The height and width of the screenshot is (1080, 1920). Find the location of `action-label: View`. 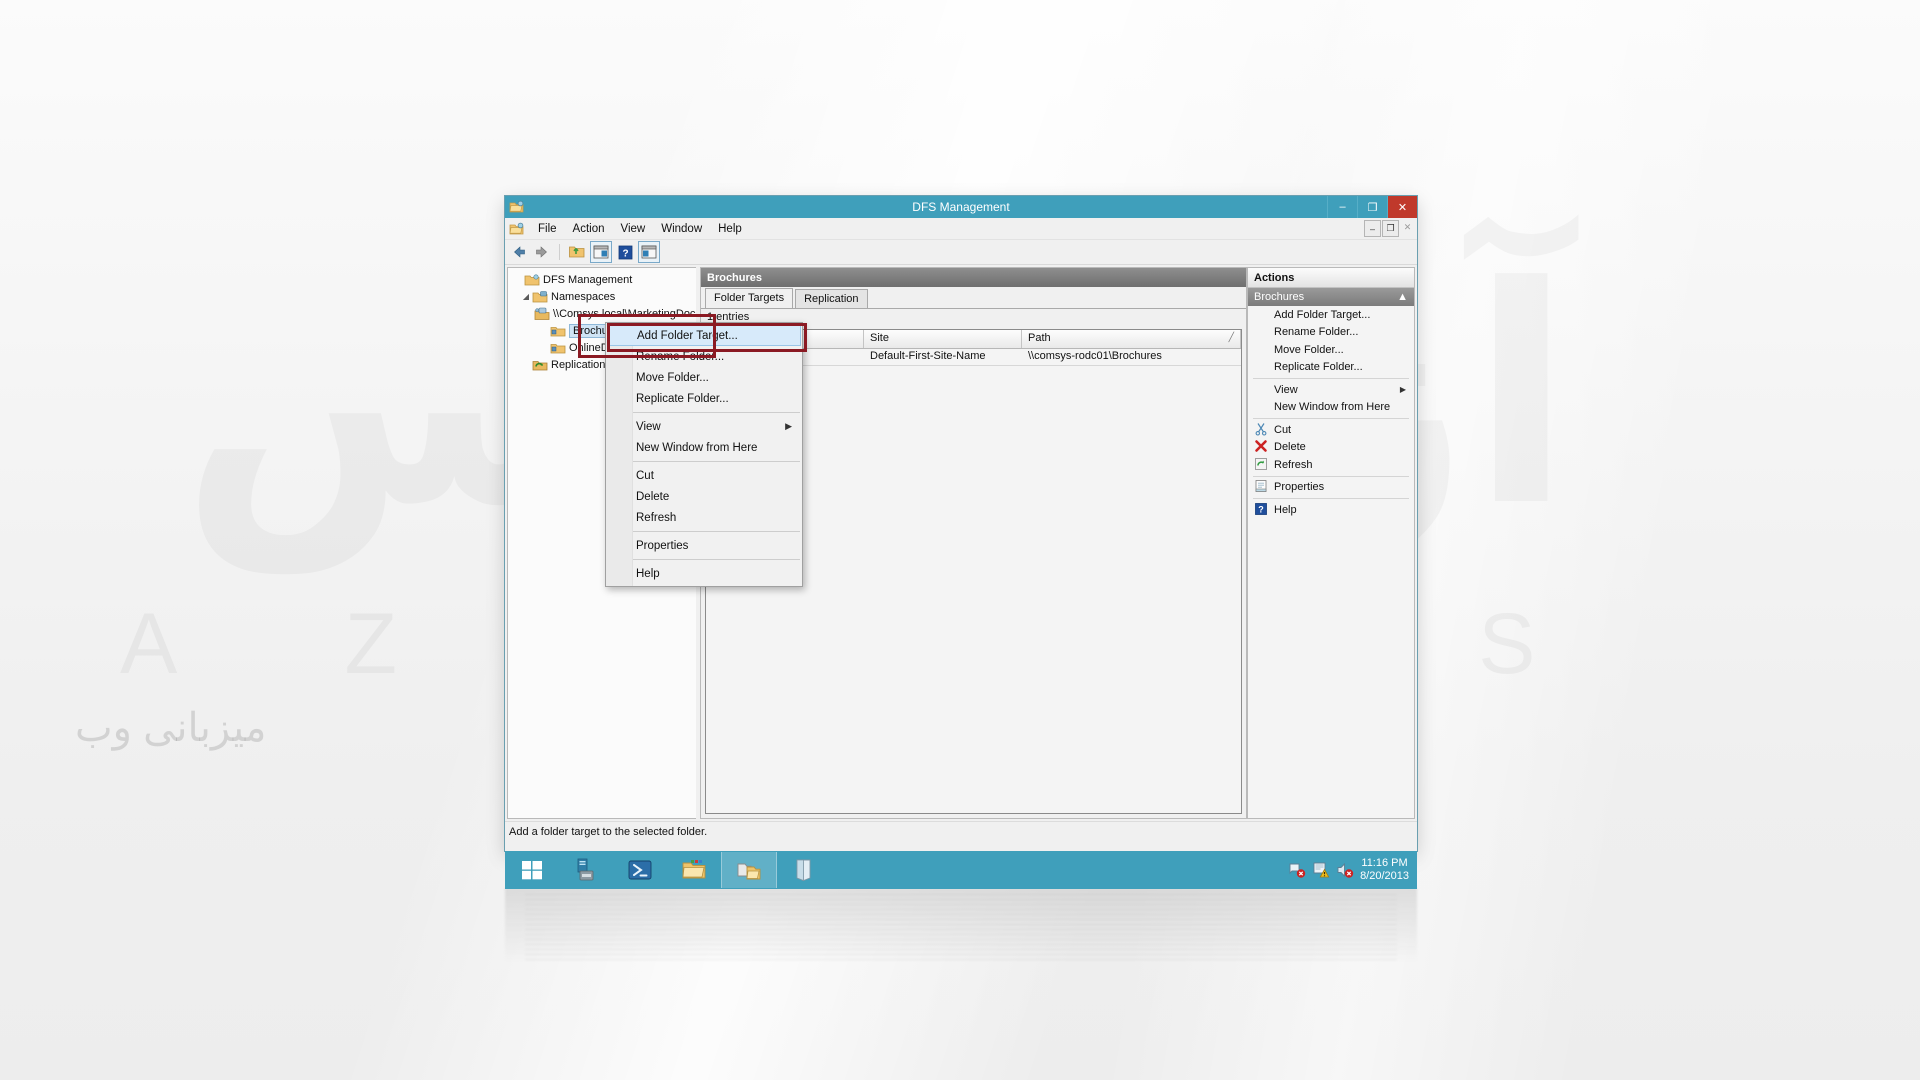

action-label: View is located at coordinates (1286, 389).